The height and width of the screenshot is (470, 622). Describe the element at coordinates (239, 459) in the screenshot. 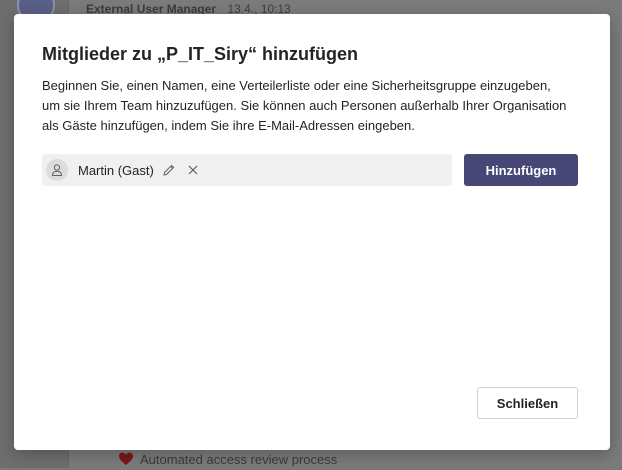

I see `bottom-message-text: Automated access review process` at that location.